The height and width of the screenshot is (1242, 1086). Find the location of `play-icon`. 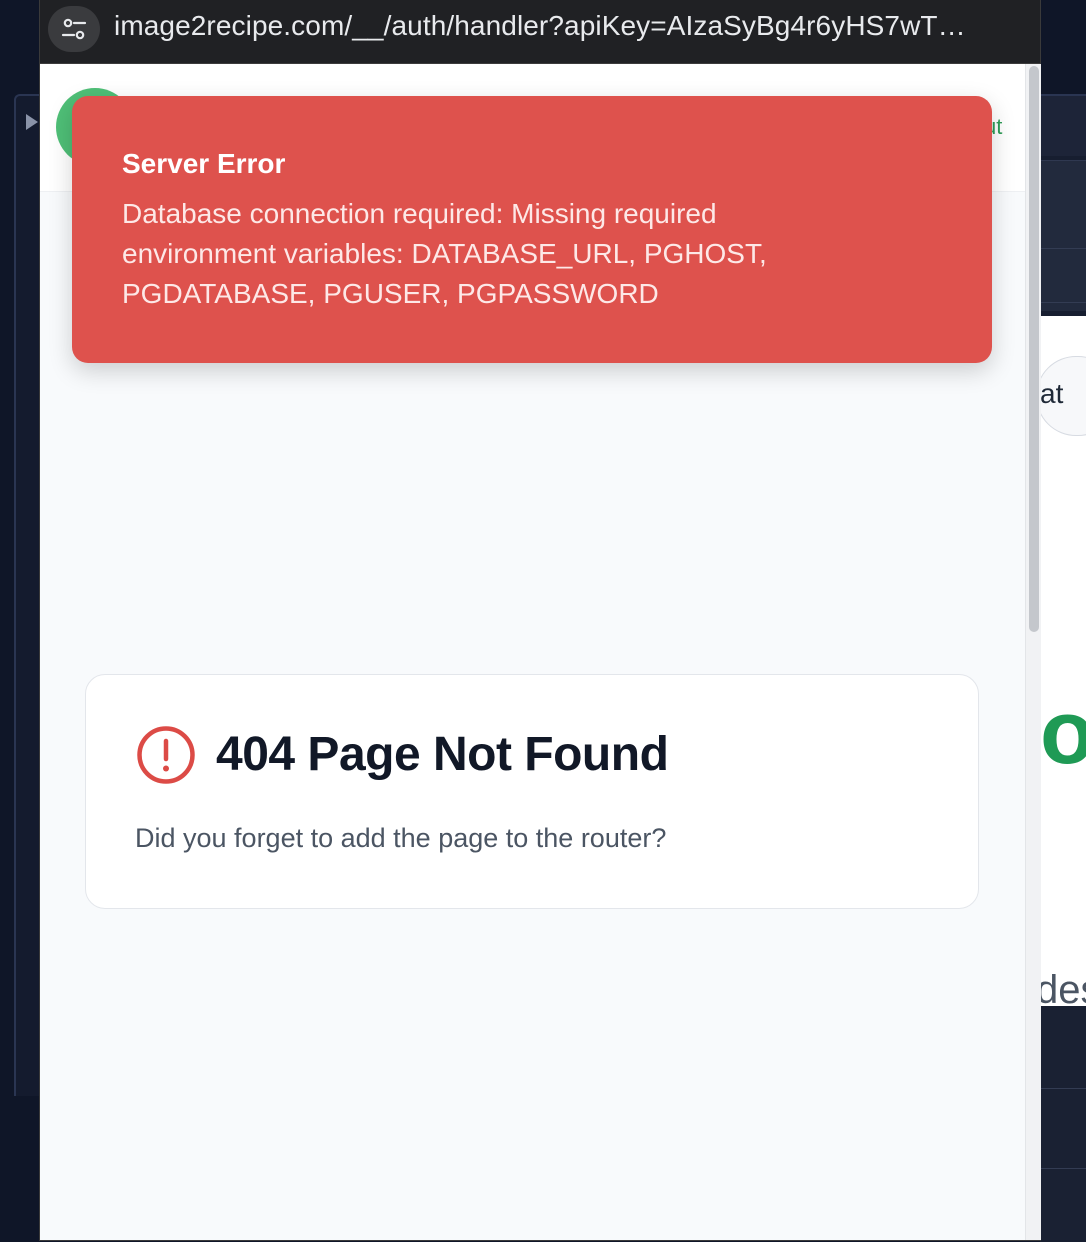

play-icon is located at coordinates (32, 122).